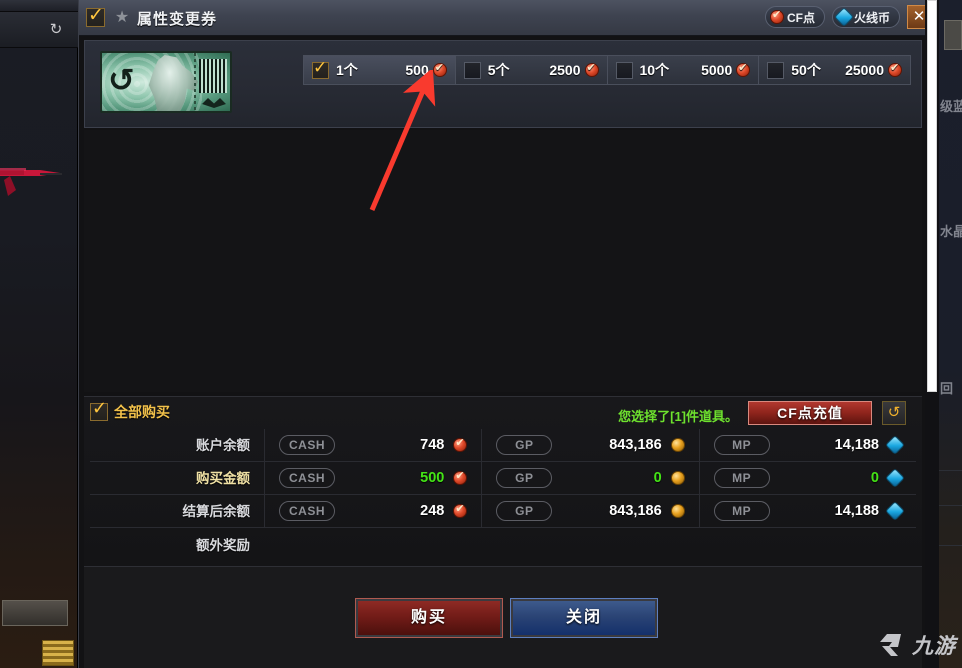 This screenshot has height=668, width=962. What do you see at coordinates (834, 70) in the screenshot?
I see `quantity-option-4: 50个 25000` at bounding box center [834, 70].